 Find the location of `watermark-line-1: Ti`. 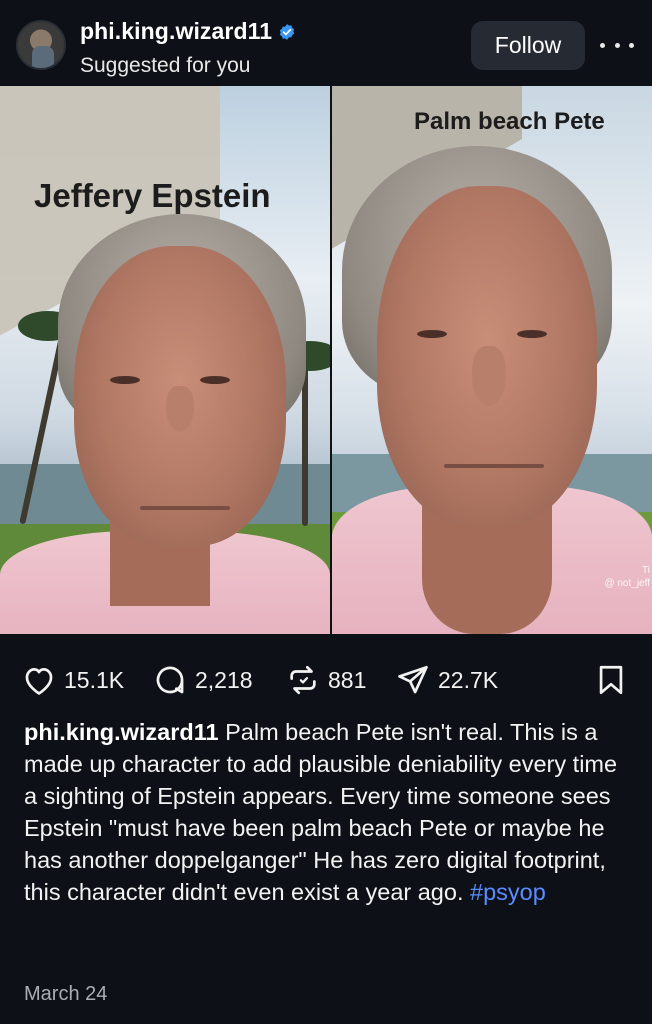

watermark-line-1: Ti is located at coordinates (646, 570).